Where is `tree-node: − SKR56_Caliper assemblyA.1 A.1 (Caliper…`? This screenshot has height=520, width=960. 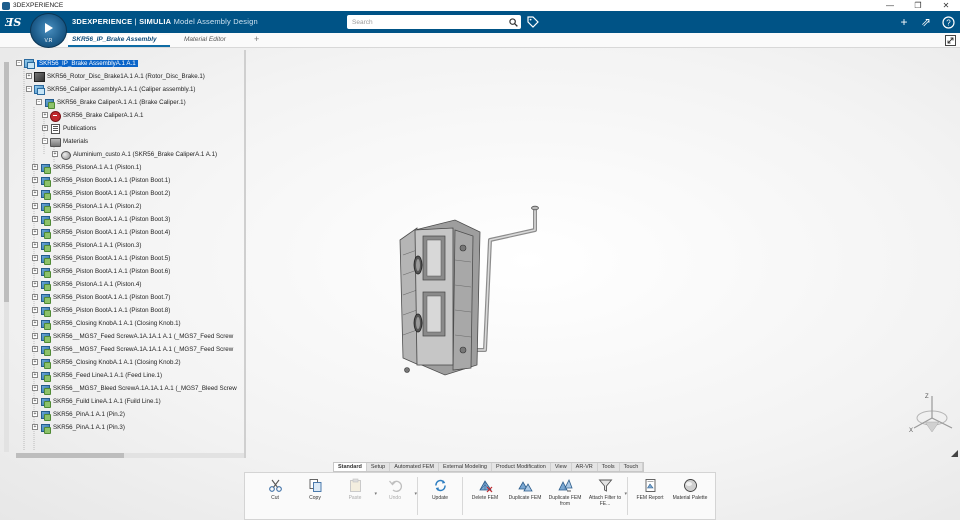 tree-node: − SKR56_Caliper assemblyA.1 A.1 (Caliper… is located at coordinates (110, 89).